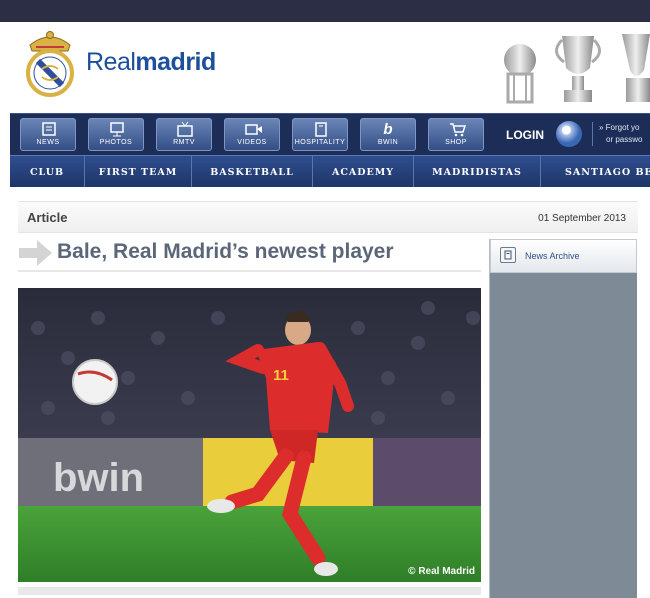 The image size is (650, 598). Describe the element at coordinates (281, 375) in the screenshot. I see `svg-text: 11` at that location.